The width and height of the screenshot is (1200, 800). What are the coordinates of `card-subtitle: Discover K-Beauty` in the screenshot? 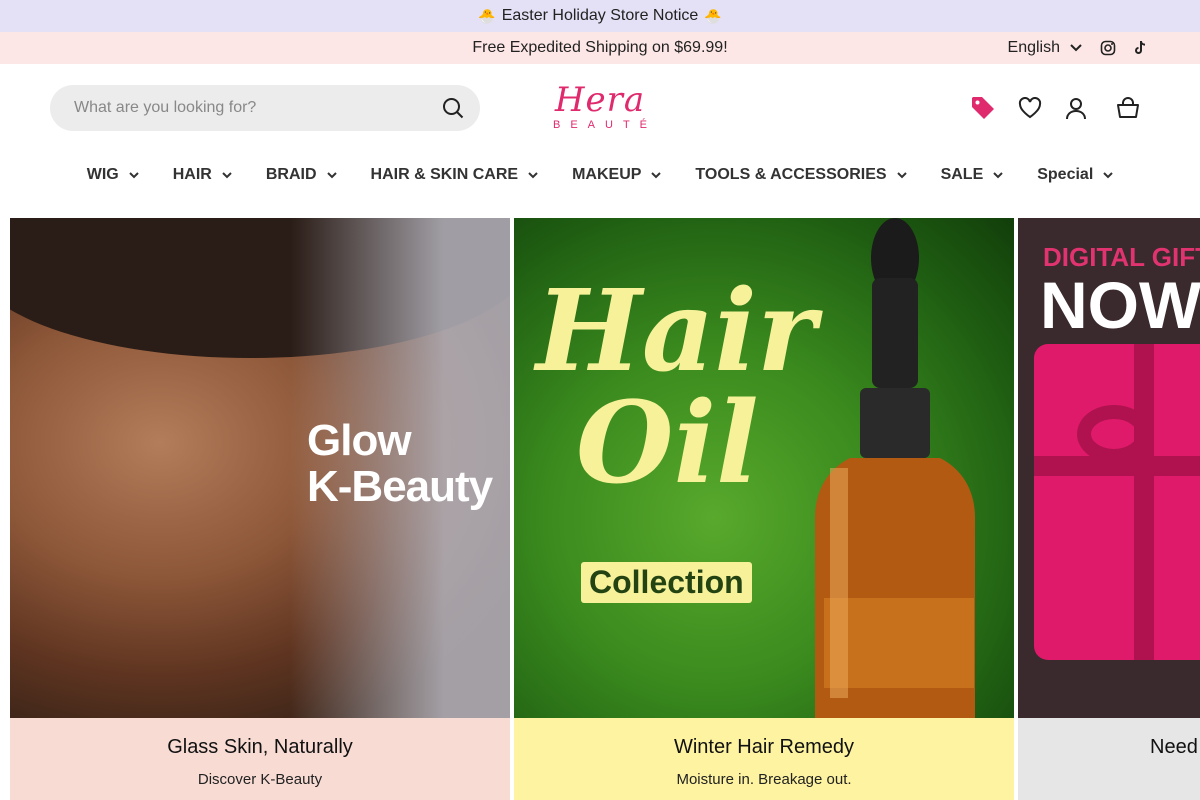 It's located at (260, 779).